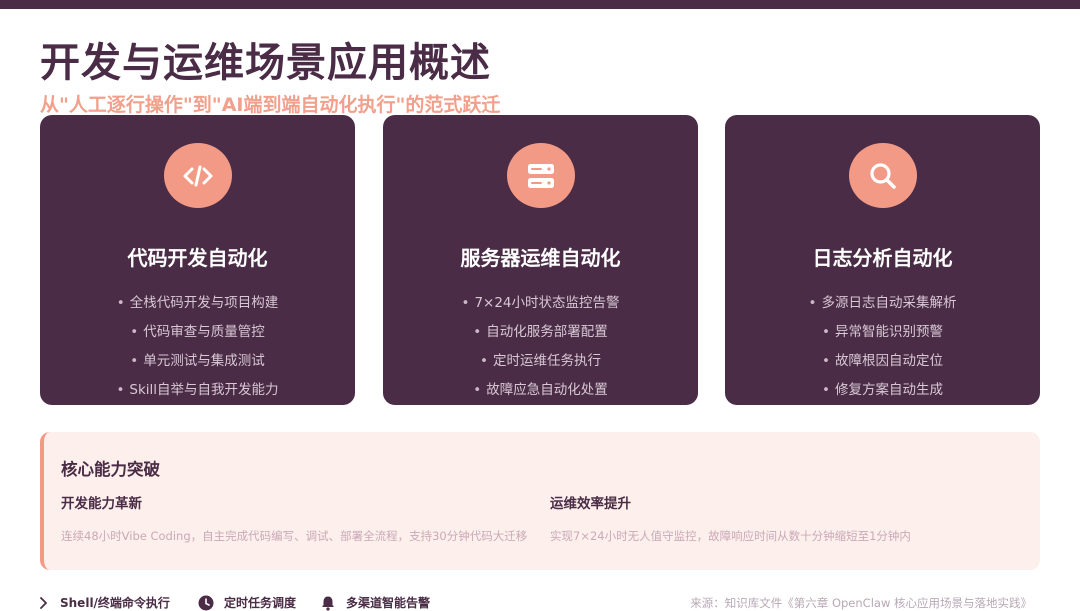  I want to click on list-item: • 故障应急自动化处置, so click(540, 390).